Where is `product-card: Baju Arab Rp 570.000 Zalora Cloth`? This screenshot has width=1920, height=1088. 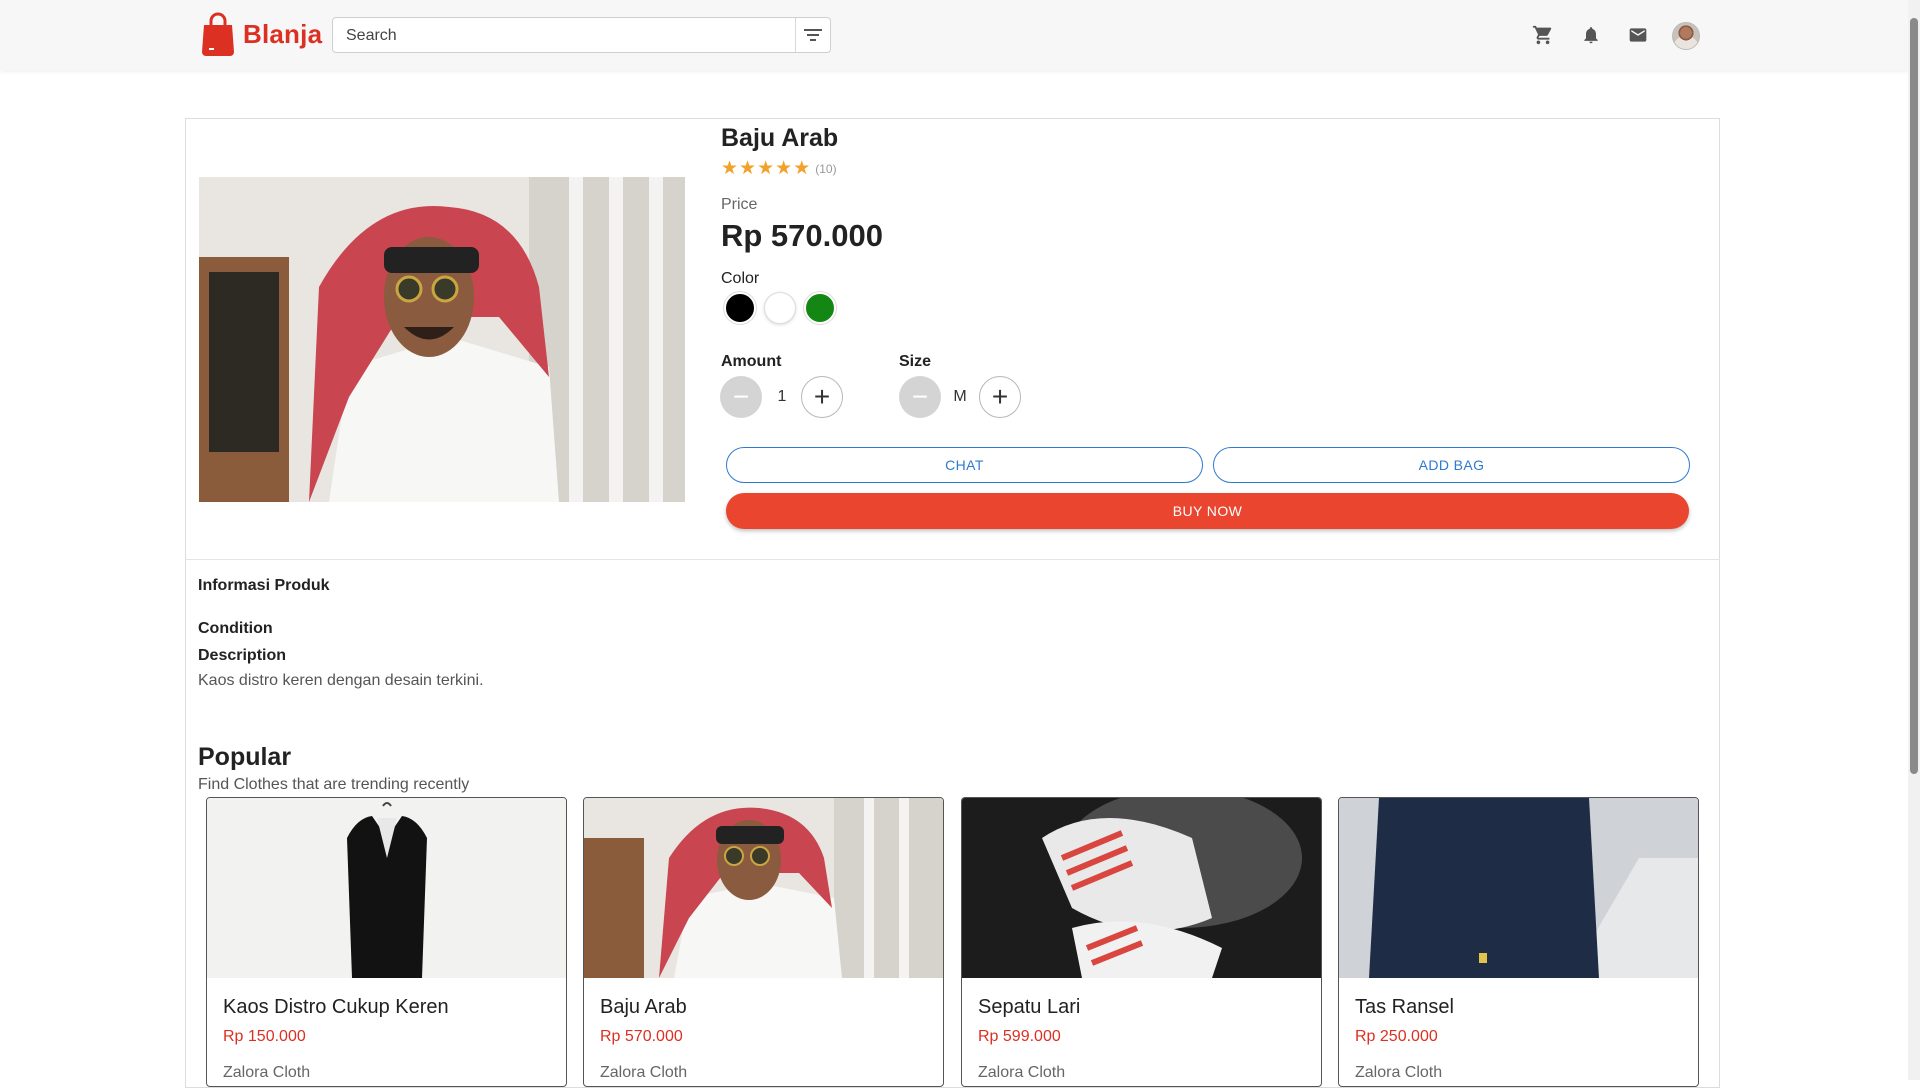
product-card: Baju Arab Rp 570.000 Zalora Cloth is located at coordinates (763, 942).